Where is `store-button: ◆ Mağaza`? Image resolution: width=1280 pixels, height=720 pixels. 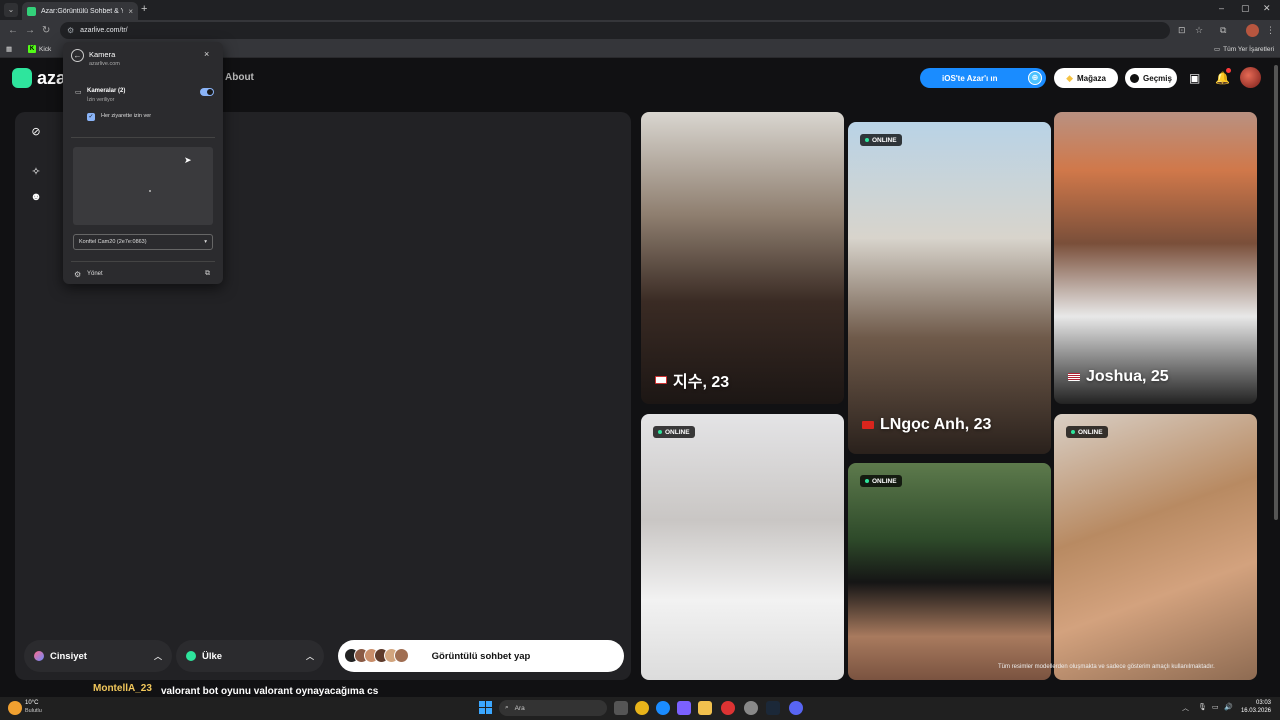 store-button: ◆ Mağaza is located at coordinates (1086, 78).